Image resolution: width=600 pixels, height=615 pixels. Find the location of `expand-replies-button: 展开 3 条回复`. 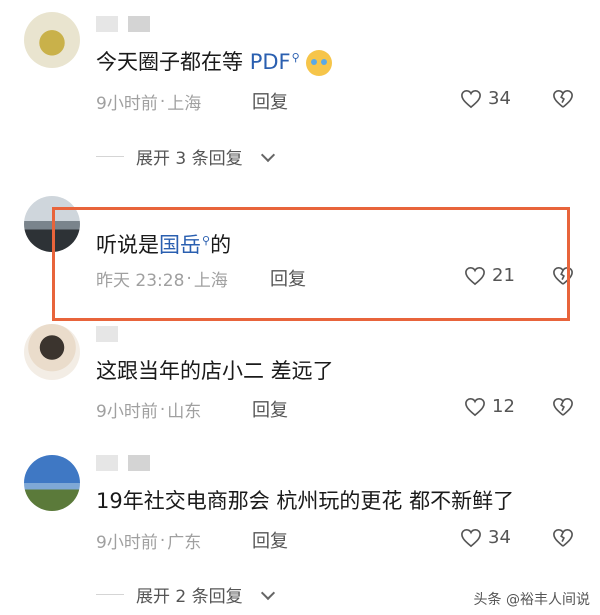

expand-replies-button: 展开 3 条回复 is located at coordinates (185, 156).